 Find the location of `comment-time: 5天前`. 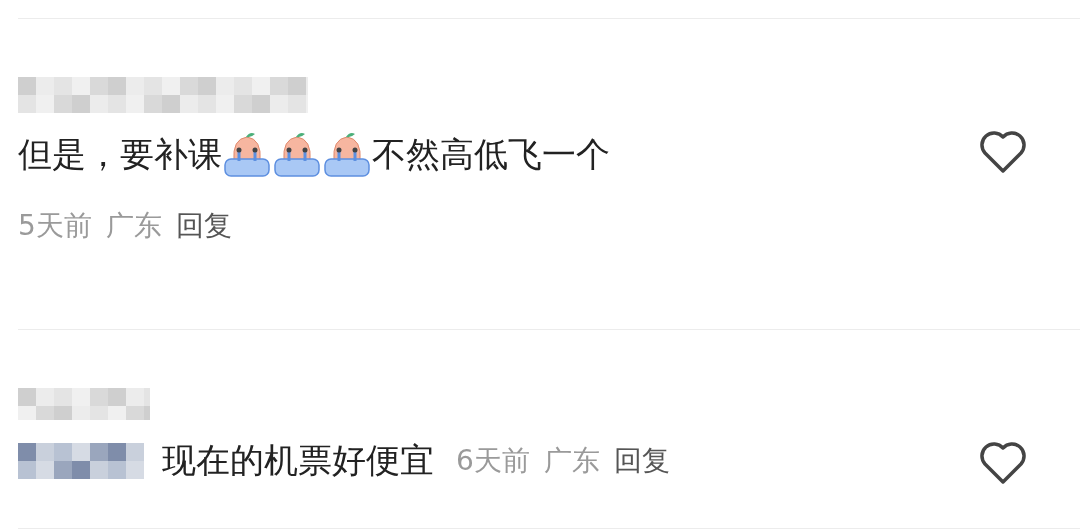

comment-time: 5天前 is located at coordinates (55, 226).